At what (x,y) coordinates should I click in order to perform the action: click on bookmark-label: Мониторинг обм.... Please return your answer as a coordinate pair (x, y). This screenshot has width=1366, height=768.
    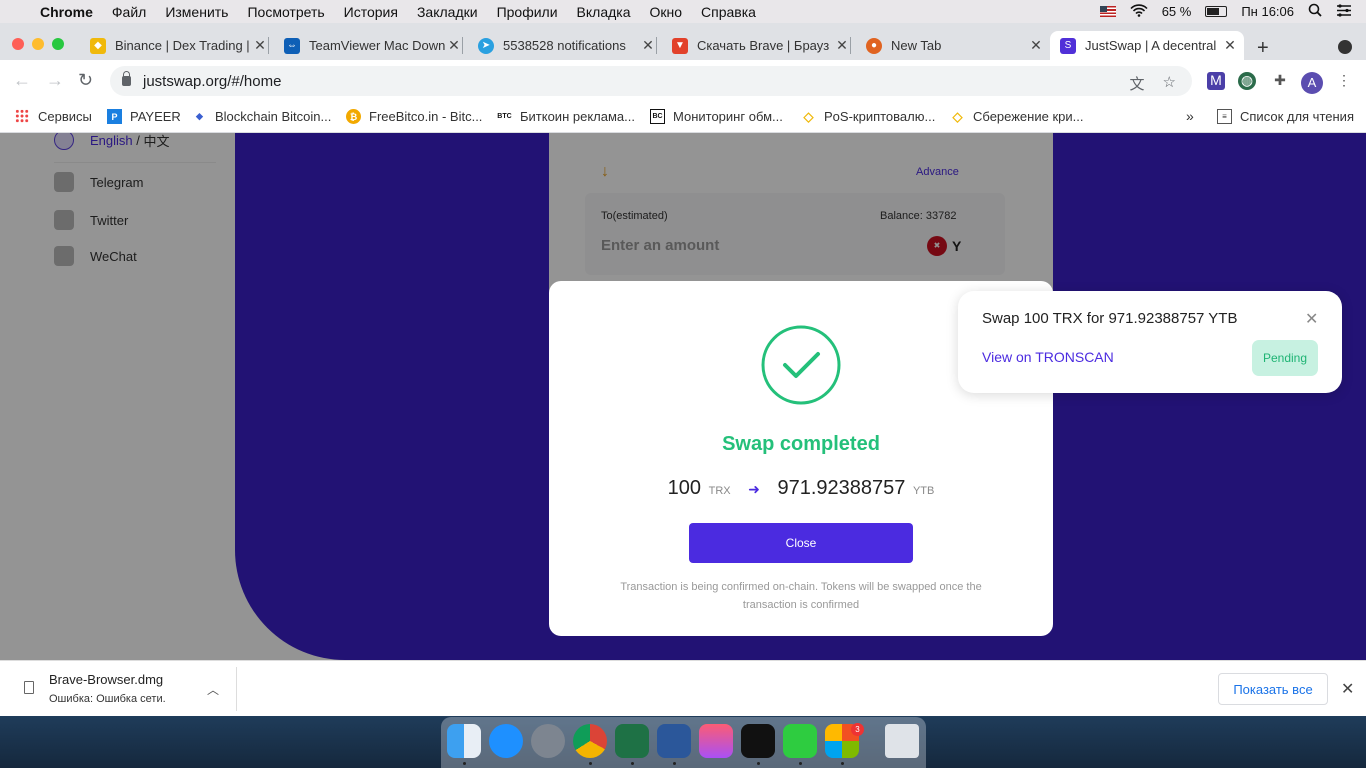
    Looking at the image, I should click on (728, 116).